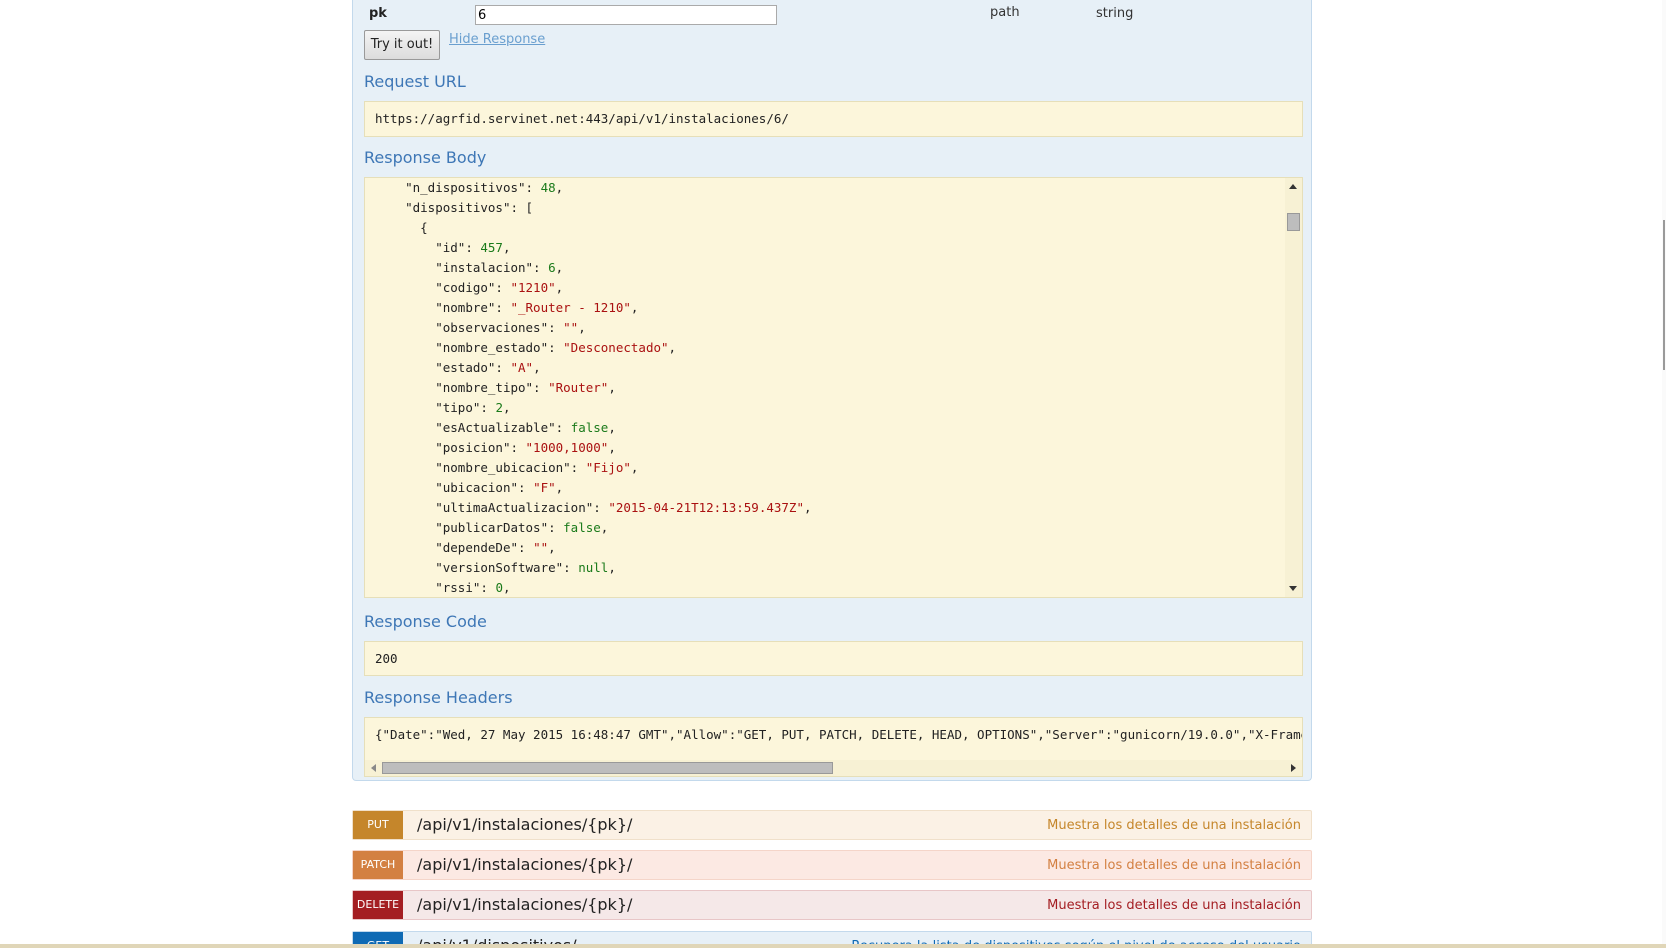 Image resolution: width=1666 pixels, height=948 pixels. I want to click on arrow-right-icon, so click(1293, 768).